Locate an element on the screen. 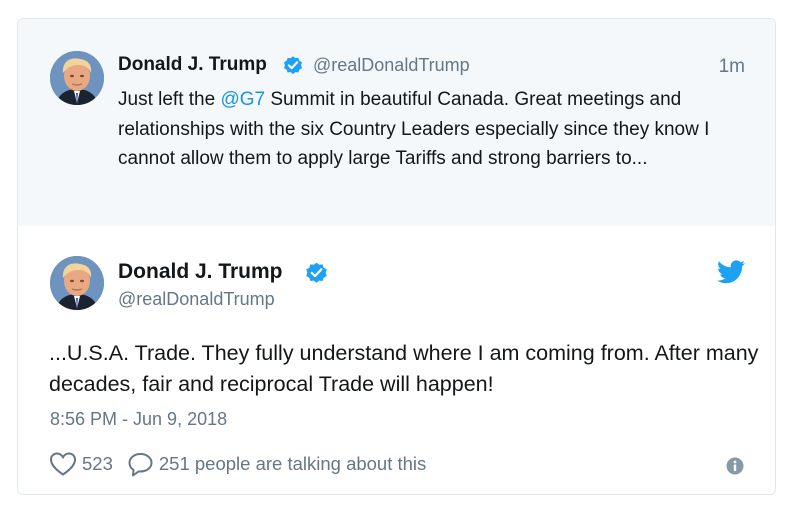  quoted-author-name: Donald J. Trump is located at coordinates (192, 65).